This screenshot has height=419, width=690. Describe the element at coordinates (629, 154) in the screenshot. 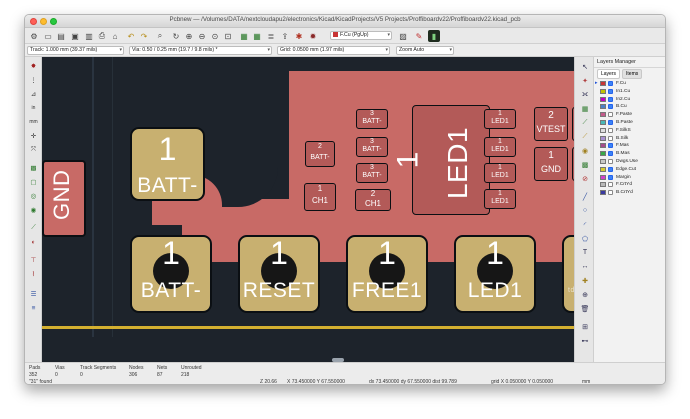

I see `layer-row: B.Mas` at that location.